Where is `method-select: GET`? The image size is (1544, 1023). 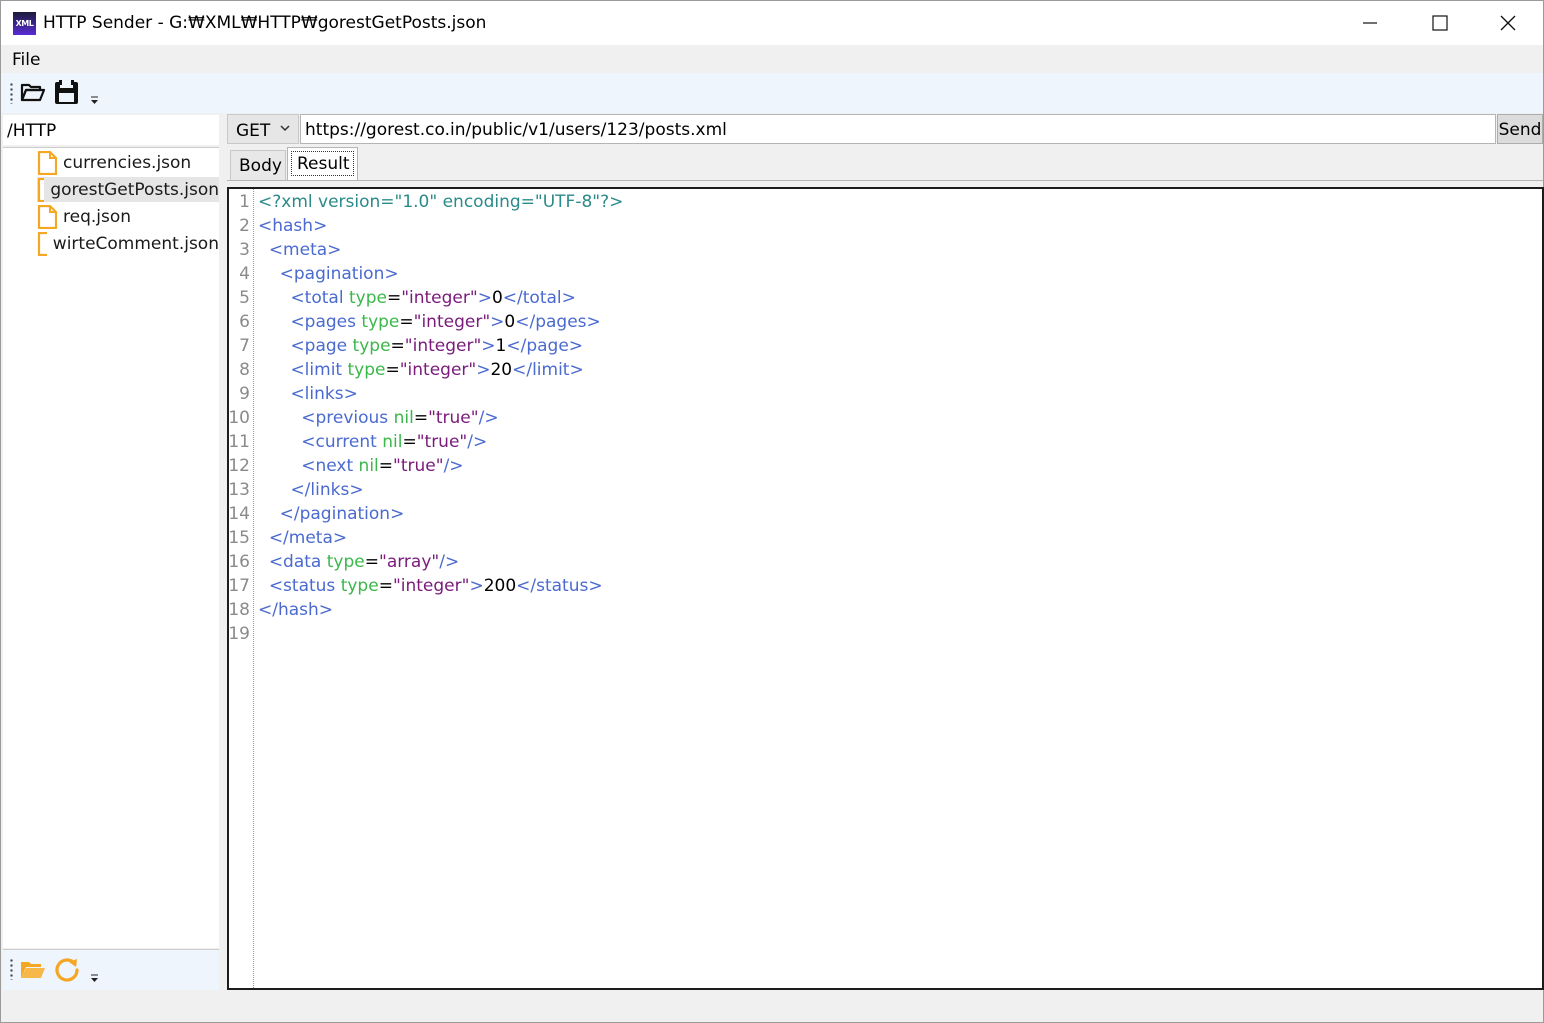
method-select: GET is located at coordinates (263, 129).